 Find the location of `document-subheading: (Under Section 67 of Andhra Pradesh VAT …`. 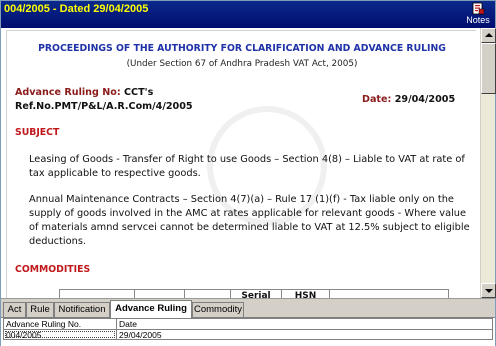

document-subheading: (Under Section 67 of Andhra Pradesh VAT … is located at coordinates (242, 64).